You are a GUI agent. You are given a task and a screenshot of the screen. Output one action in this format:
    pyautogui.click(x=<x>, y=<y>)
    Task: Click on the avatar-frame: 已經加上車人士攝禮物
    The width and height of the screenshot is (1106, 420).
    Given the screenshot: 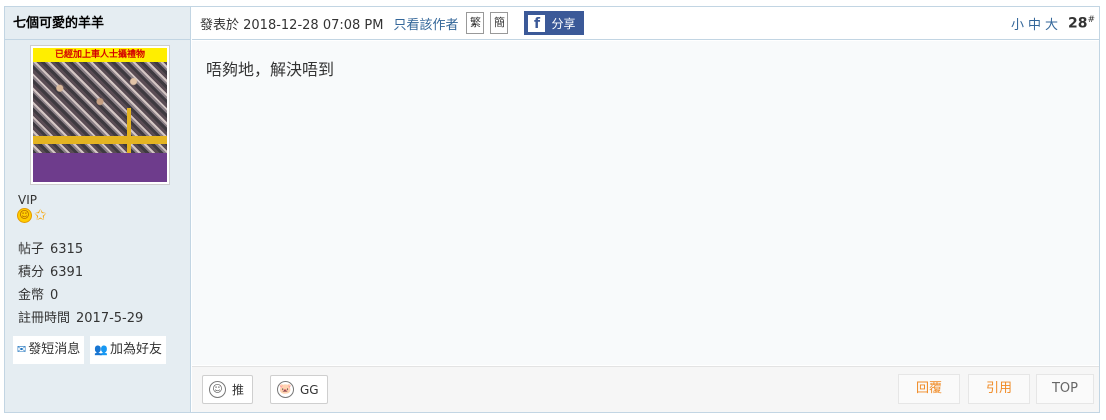 What is the action you would take?
    pyautogui.click(x=100, y=115)
    